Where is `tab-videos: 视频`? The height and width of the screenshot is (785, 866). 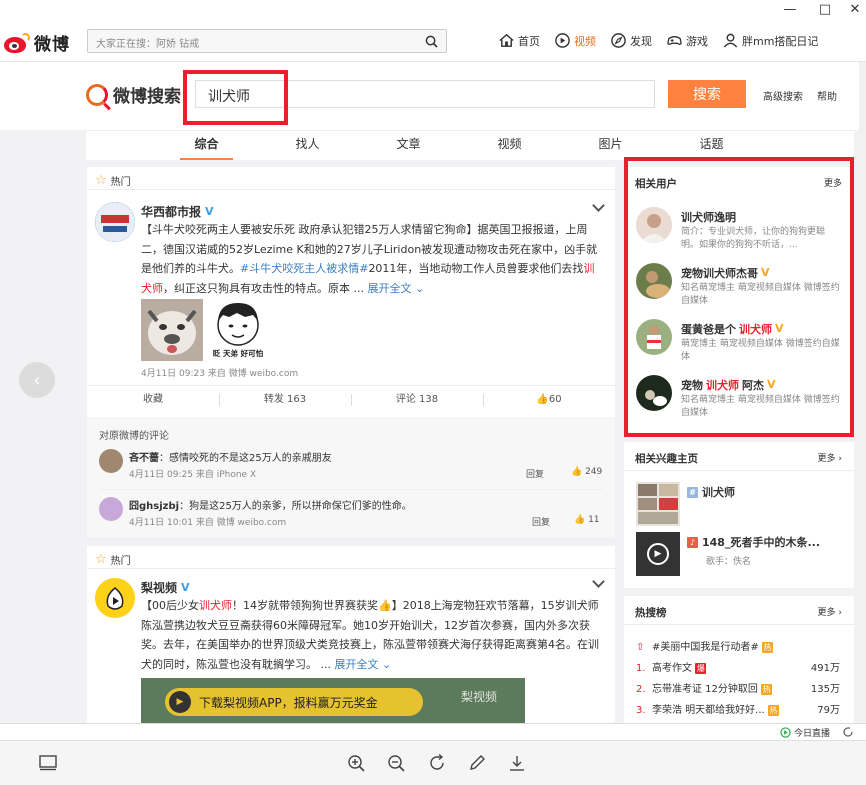 tab-videos: 视频 is located at coordinates (509, 145).